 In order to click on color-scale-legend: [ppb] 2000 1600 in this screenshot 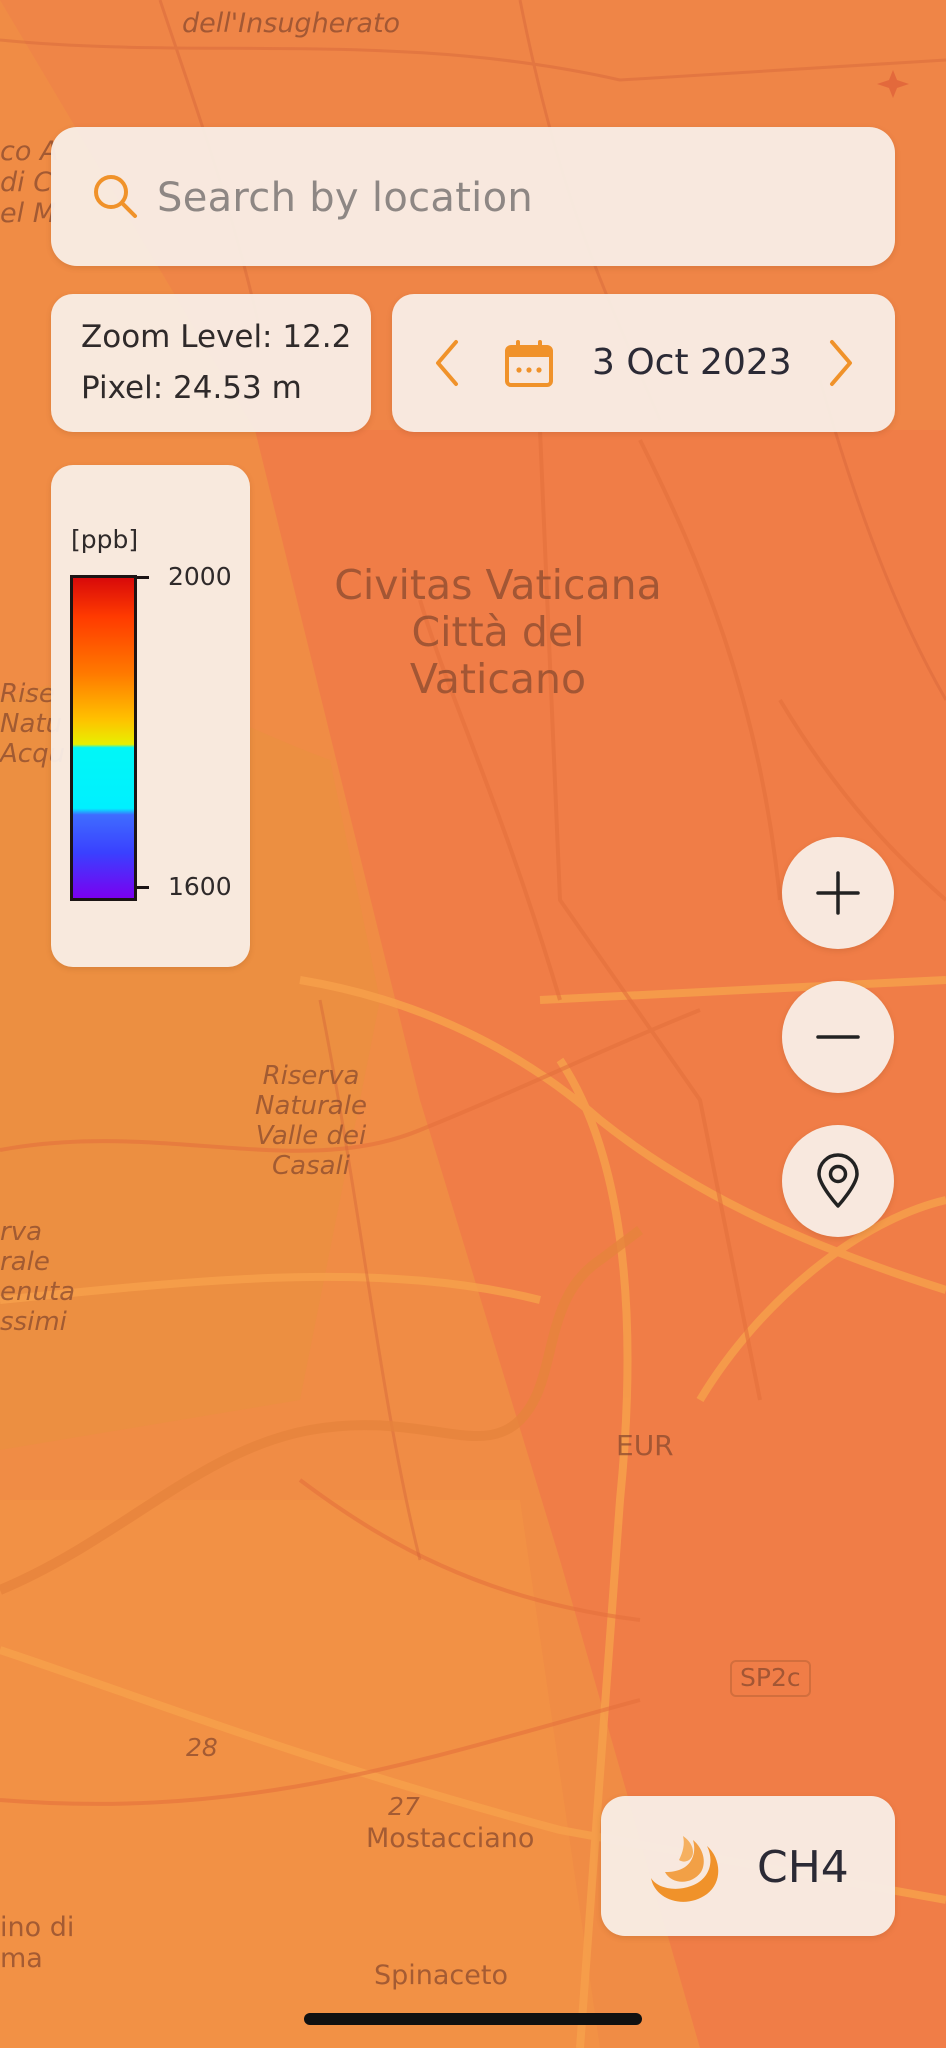, I will do `click(150, 716)`.